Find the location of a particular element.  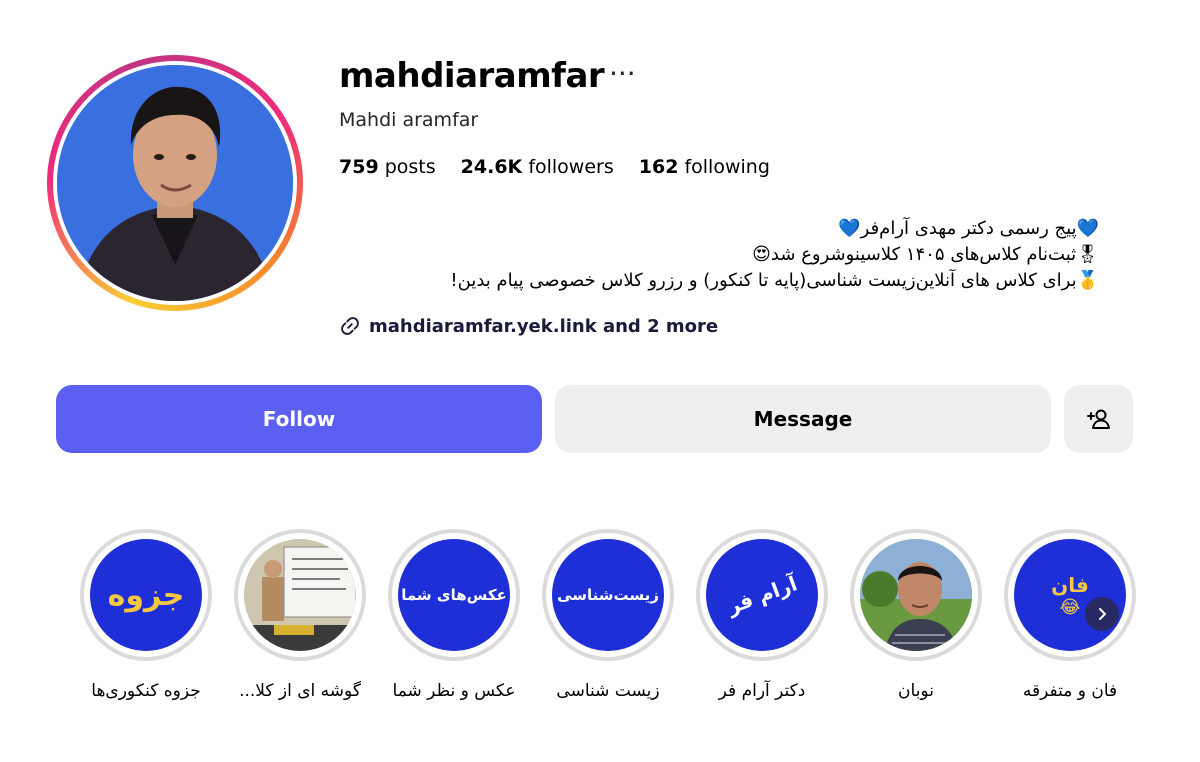

highlight-cover: آرام فر is located at coordinates (762, 595).